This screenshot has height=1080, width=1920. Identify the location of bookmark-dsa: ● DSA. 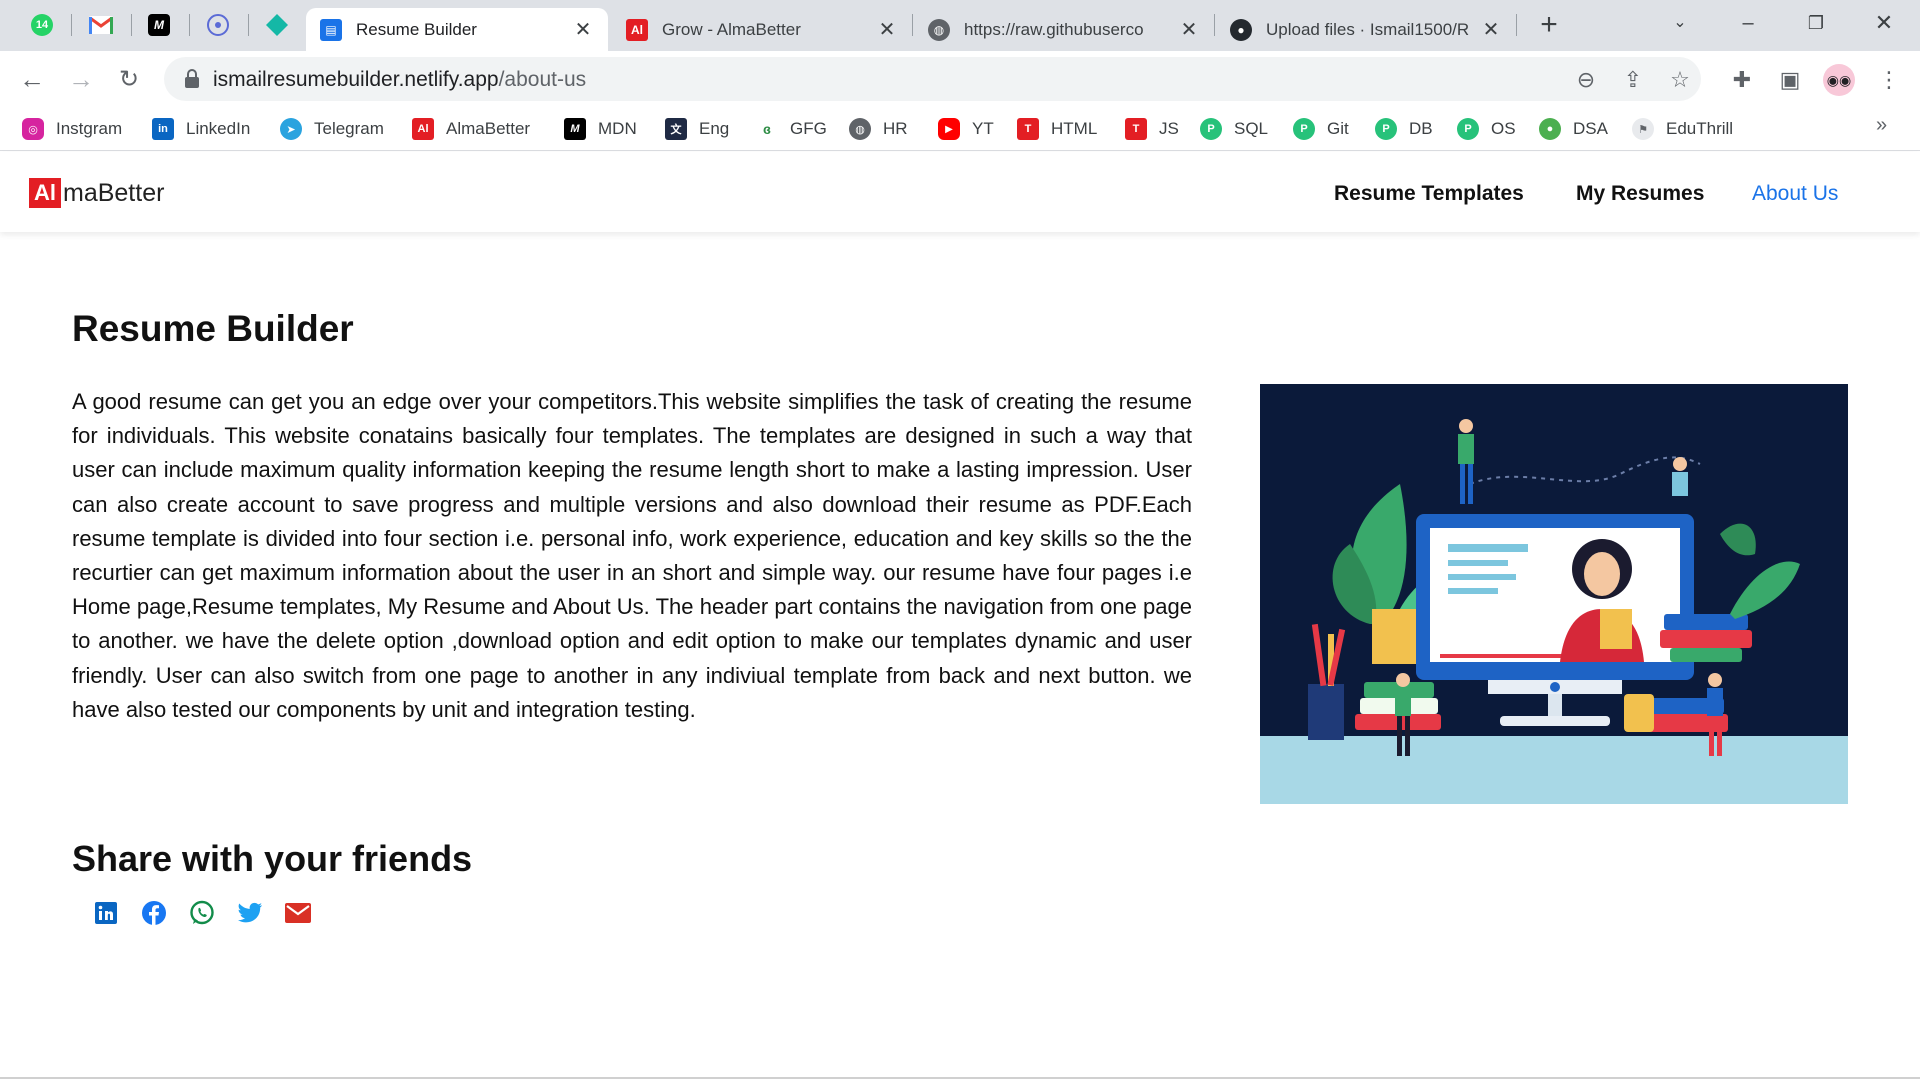
(1573, 129).